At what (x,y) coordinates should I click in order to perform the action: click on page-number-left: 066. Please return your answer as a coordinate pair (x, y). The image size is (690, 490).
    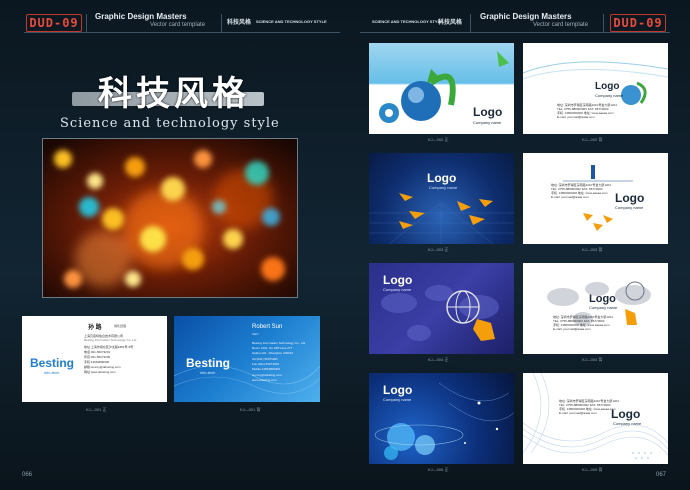
    Looking at the image, I should click on (27, 475).